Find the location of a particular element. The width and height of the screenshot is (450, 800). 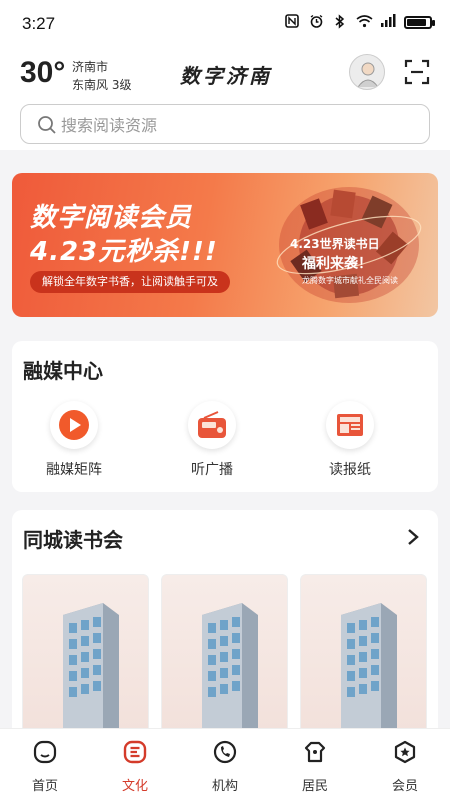

play-icon is located at coordinates (74, 425).